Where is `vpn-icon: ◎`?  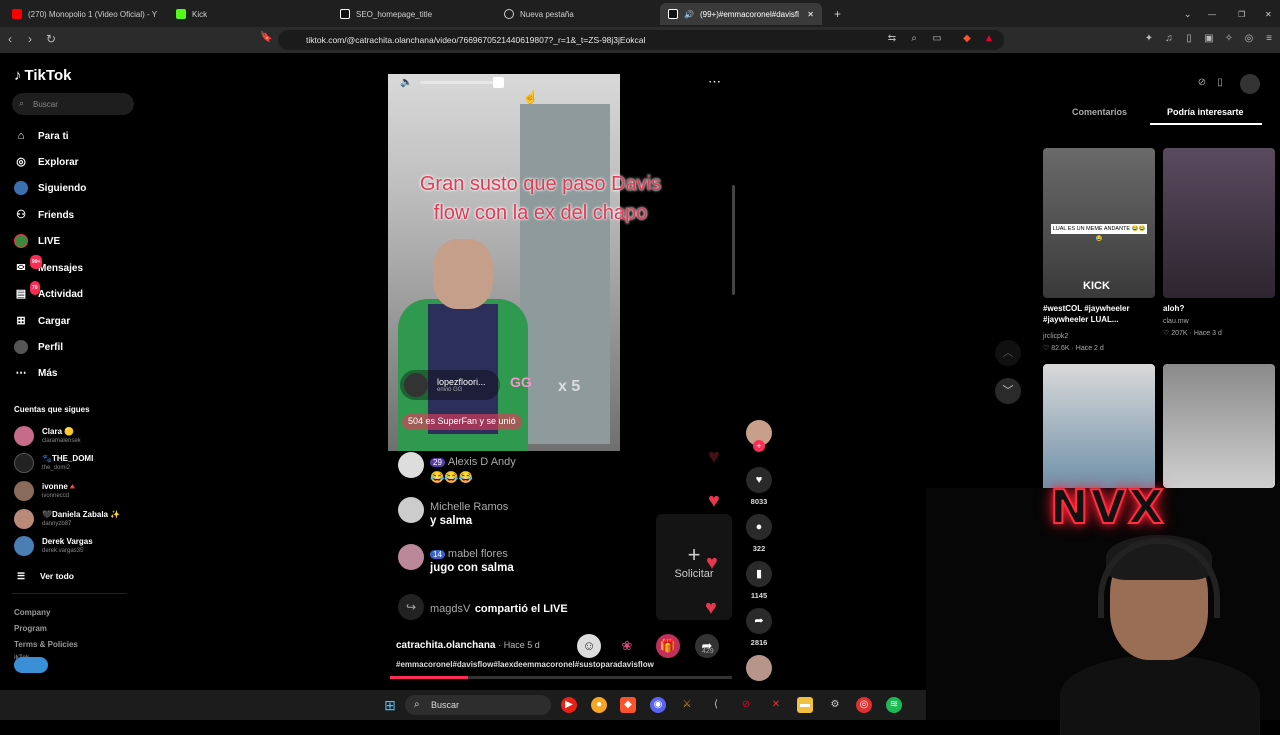 vpn-icon: ◎ is located at coordinates (1249, 39).